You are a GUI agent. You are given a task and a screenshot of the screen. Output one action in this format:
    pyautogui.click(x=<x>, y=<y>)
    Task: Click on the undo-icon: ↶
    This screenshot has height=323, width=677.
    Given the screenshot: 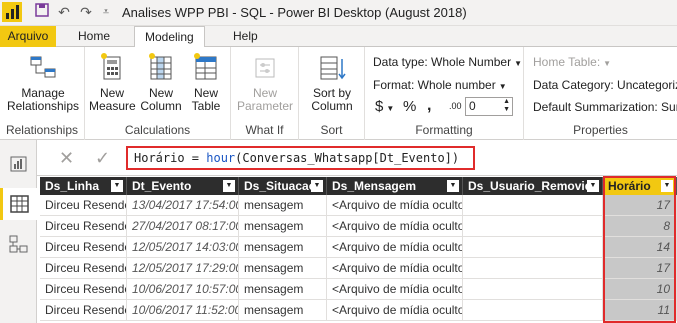 What is the action you would take?
    pyautogui.click(x=64, y=12)
    